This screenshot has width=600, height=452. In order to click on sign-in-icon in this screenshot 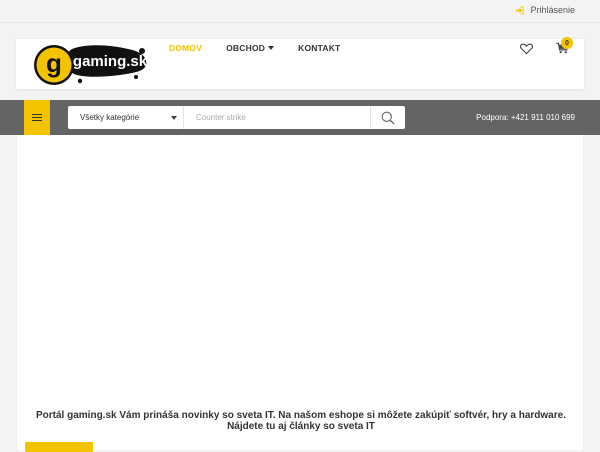, I will do `click(520, 10)`.